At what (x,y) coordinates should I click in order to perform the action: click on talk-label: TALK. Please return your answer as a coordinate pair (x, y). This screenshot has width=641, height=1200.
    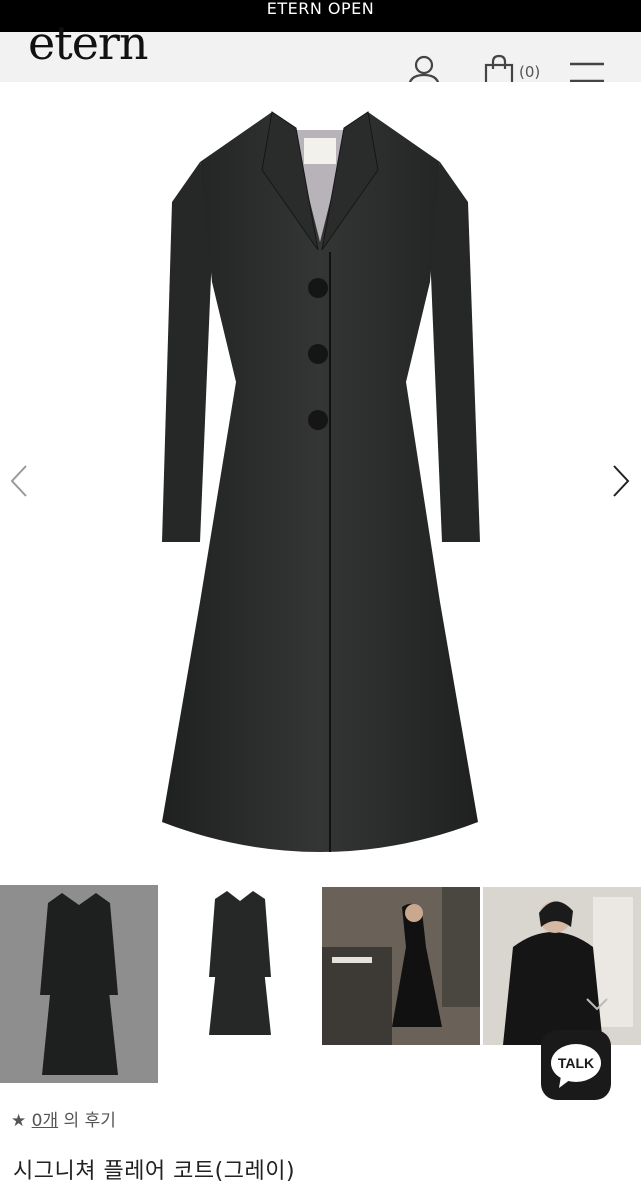
    Looking at the image, I should click on (576, 1063).